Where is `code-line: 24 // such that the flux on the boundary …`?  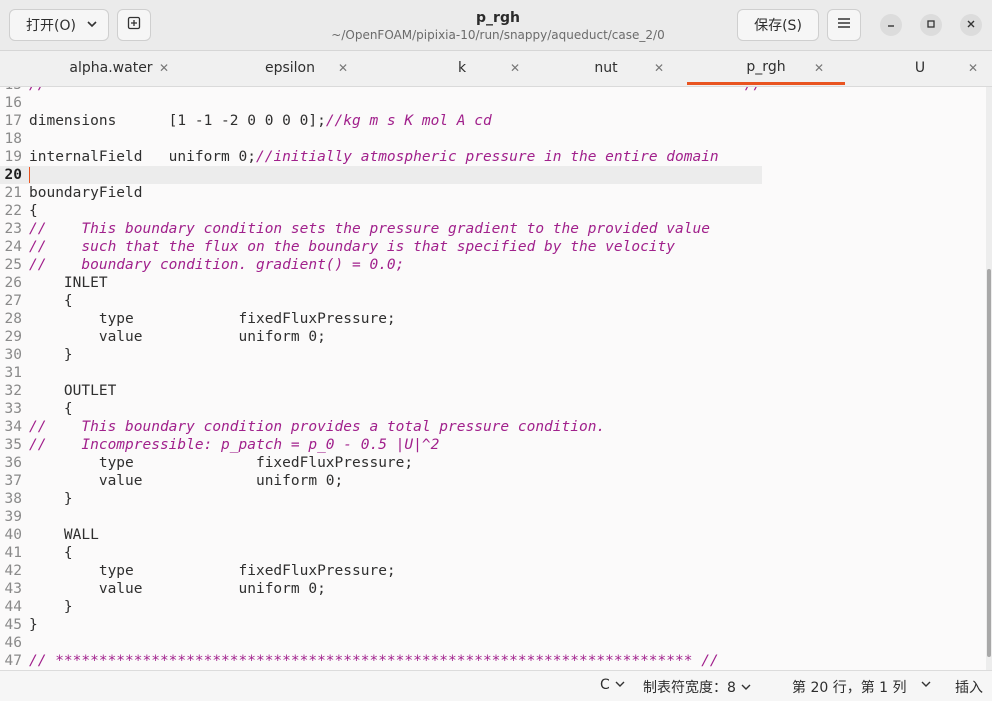
code-line: 24 // such that the flux on the boundary … is located at coordinates (381, 247).